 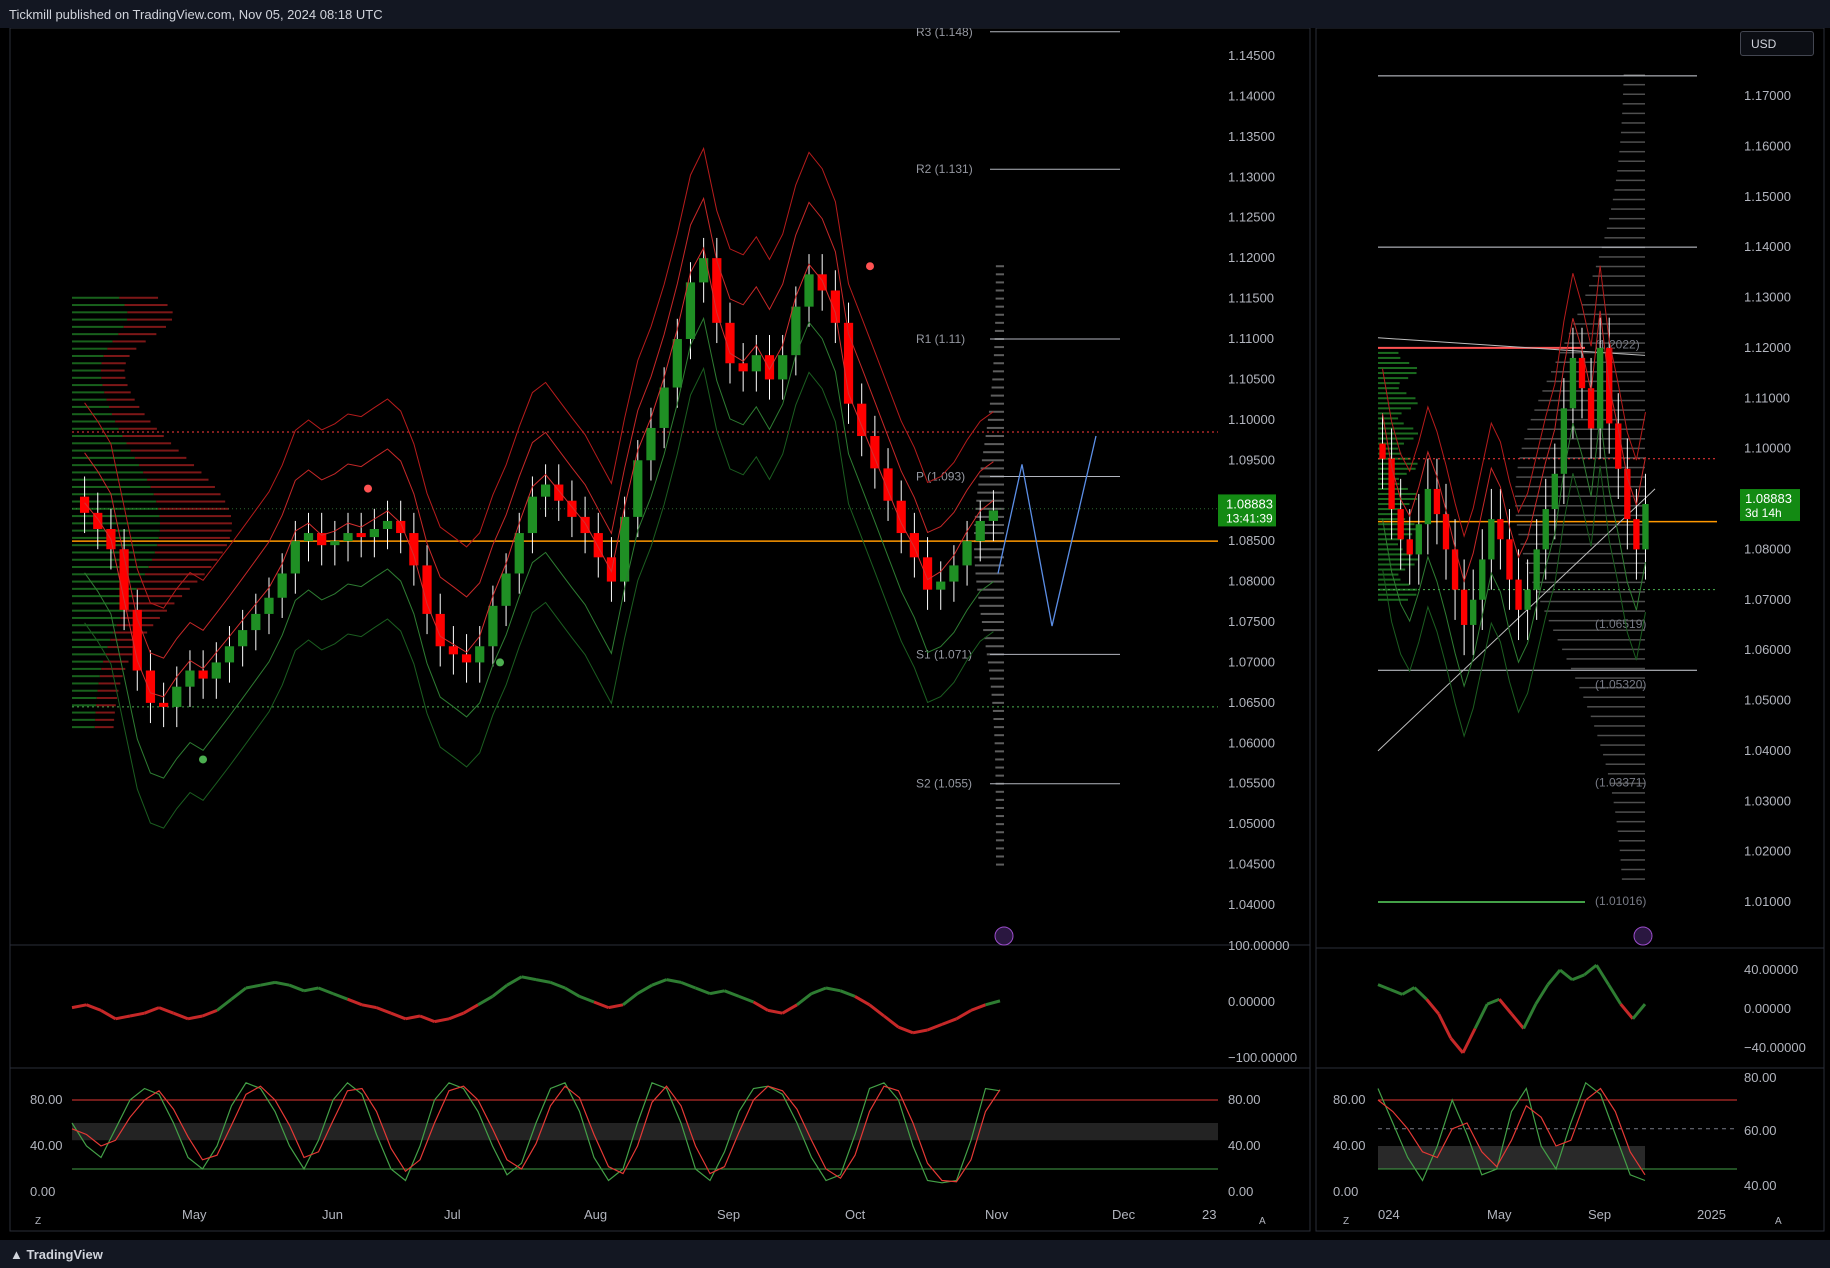 I want to click on right-y-tick: 1.07000, so click(x=1767, y=599).